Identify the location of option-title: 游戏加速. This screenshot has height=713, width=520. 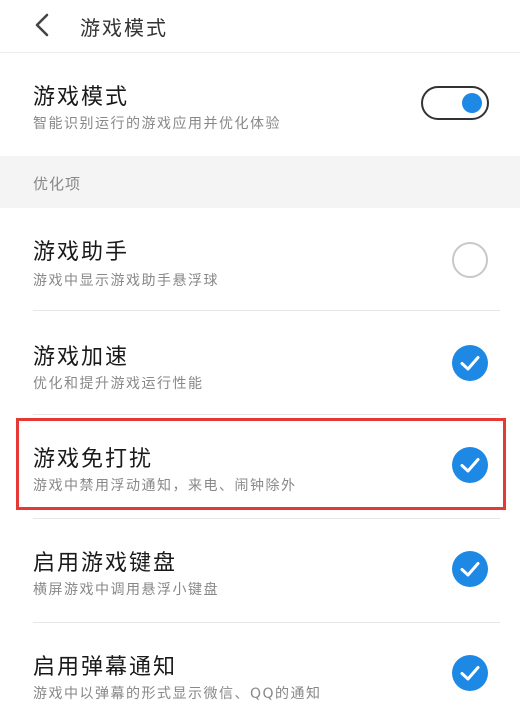
(81, 357).